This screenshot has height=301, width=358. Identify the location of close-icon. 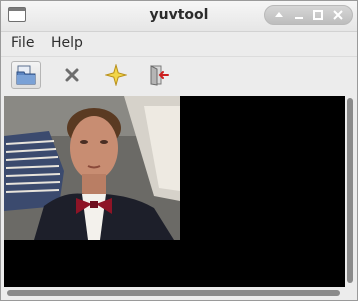
(338, 15).